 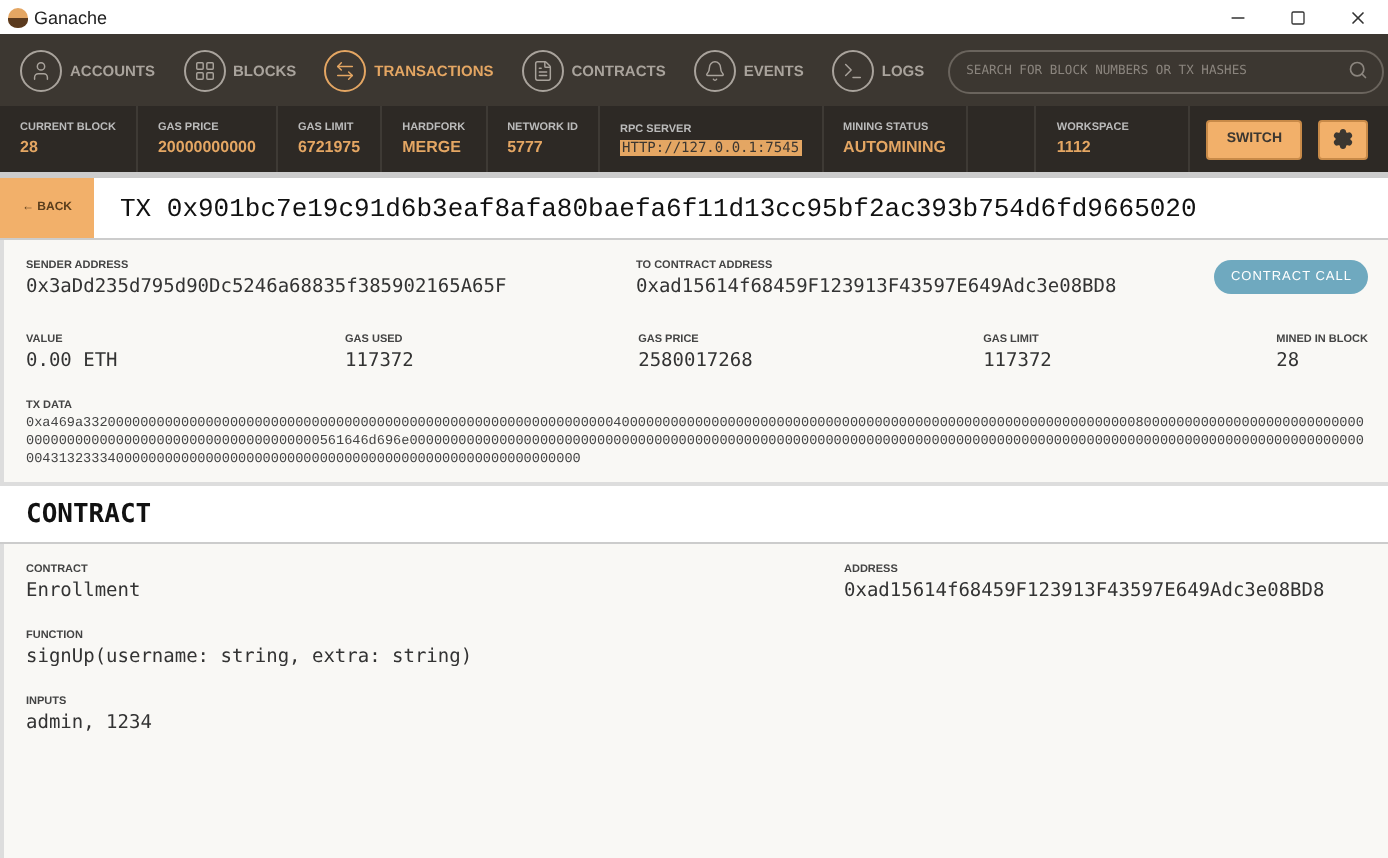 I want to click on search-icon, so click(x=1358, y=70).